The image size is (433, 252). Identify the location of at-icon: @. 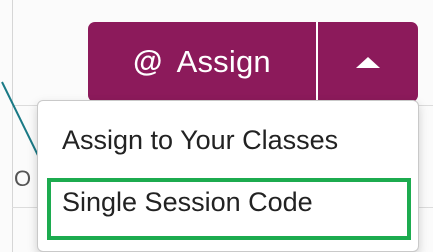
(148, 61).